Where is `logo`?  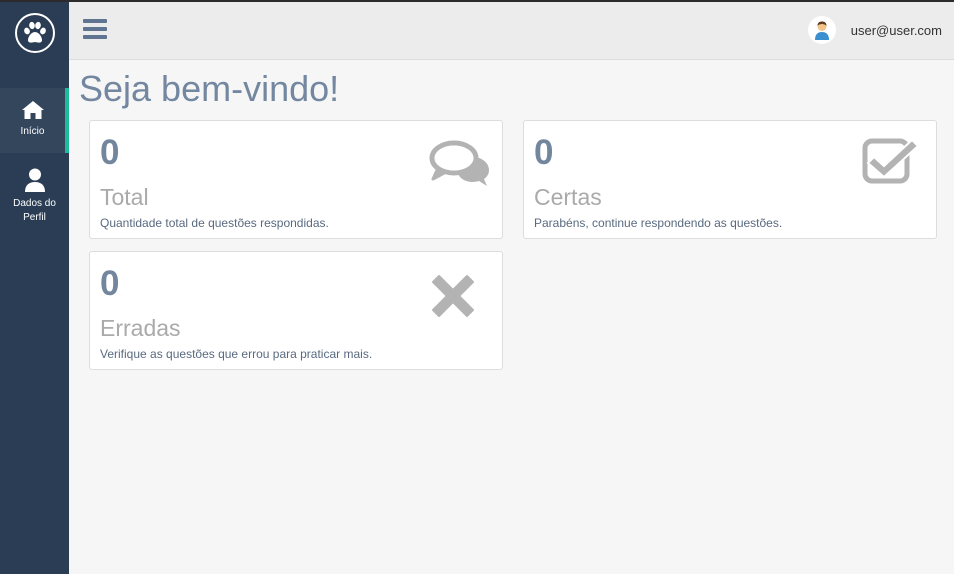 logo is located at coordinates (34, 33).